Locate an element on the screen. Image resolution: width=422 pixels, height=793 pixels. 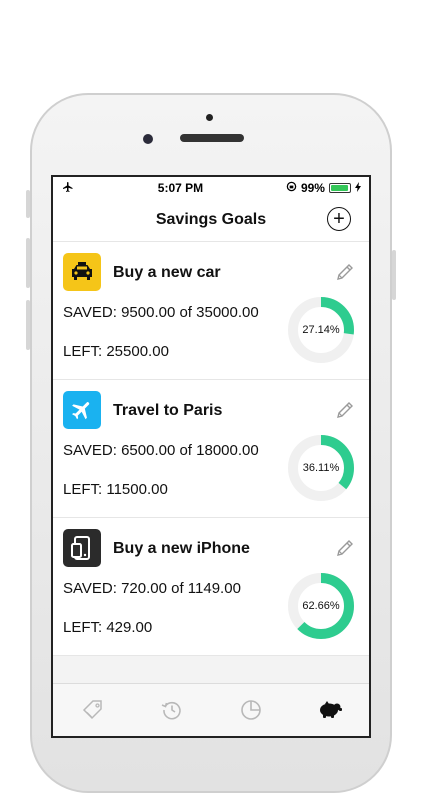
saved-amount: SAVED: 720.00 of 1149.00 is located at coordinates (152, 588).